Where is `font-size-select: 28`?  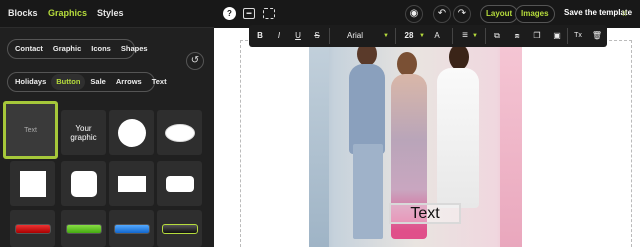
font-size-select: 28 is located at coordinates (409, 36).